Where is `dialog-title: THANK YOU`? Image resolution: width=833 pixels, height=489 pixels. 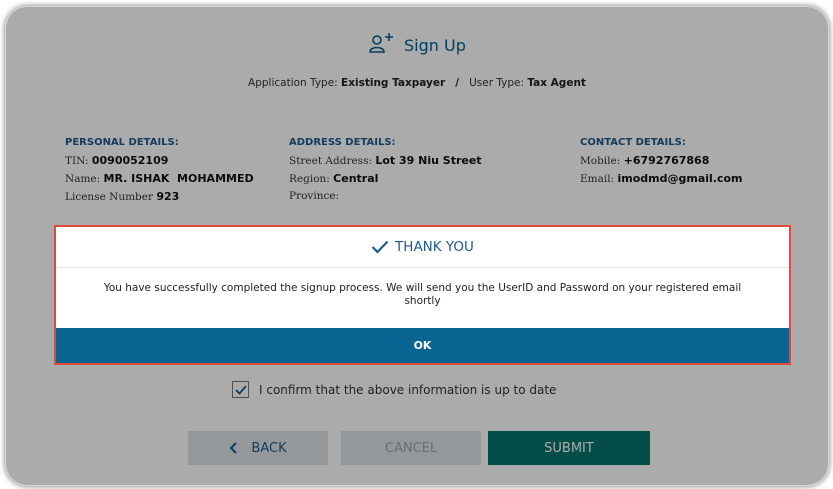
dialog-title: THANK YOU is located at coordinates (434, 247).